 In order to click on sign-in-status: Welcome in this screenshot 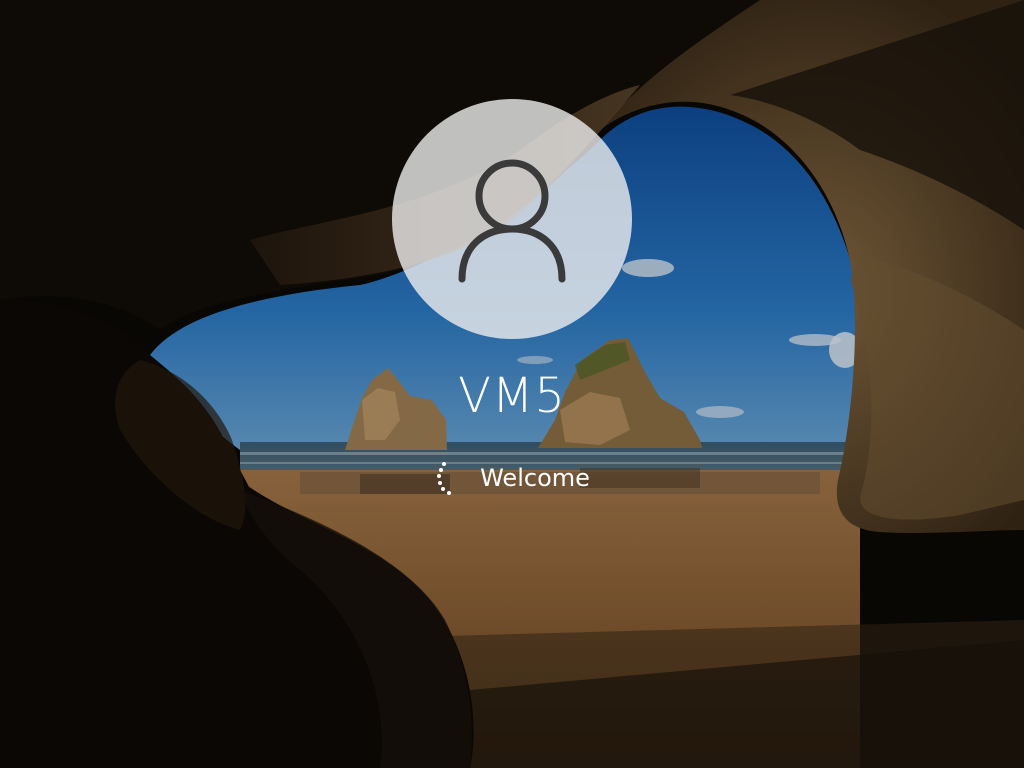, I will do `click(512, 478)`.